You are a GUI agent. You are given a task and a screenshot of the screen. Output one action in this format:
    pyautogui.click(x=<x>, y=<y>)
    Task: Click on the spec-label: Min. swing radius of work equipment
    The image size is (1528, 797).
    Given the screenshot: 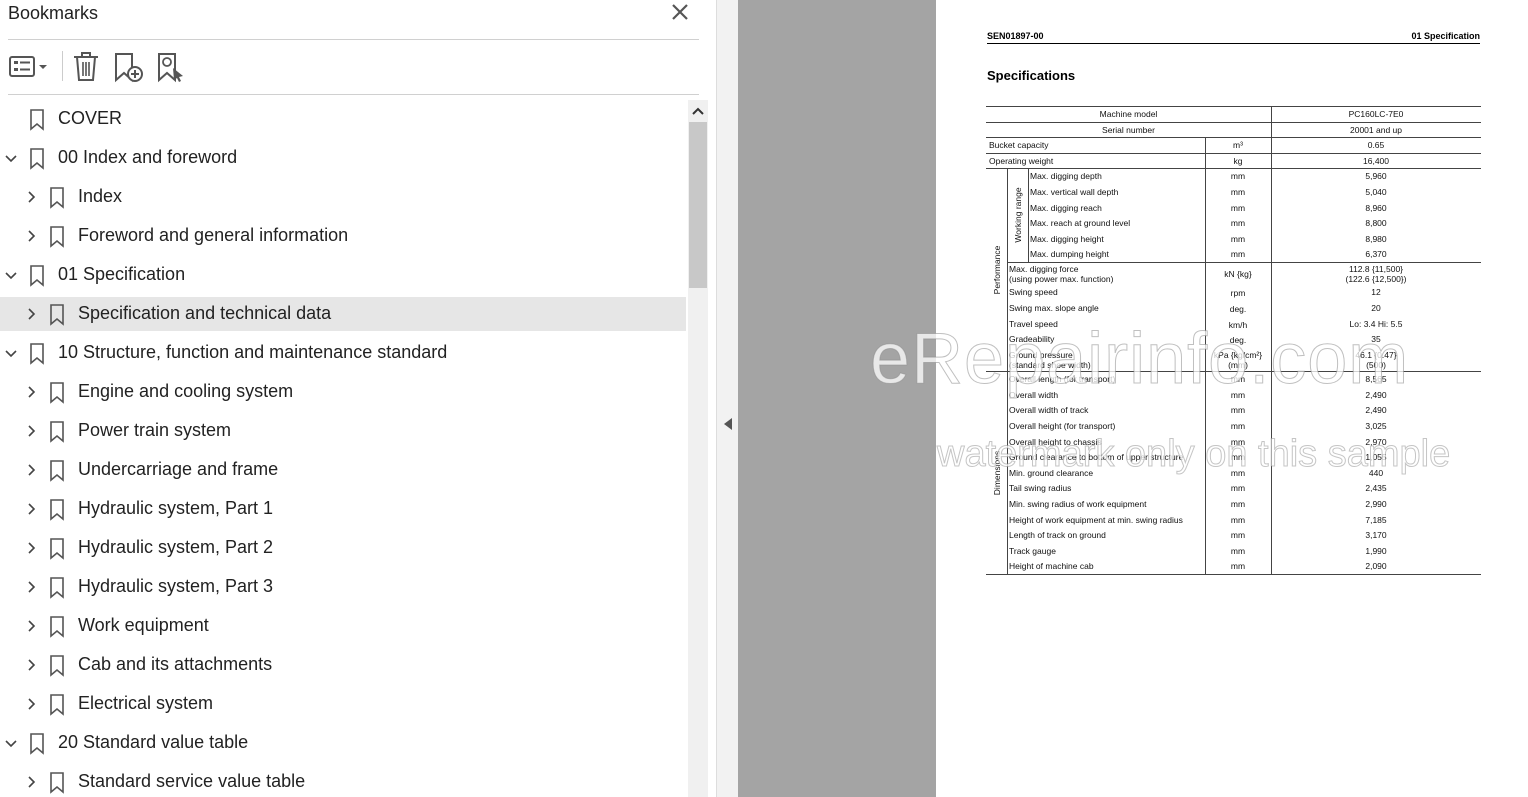 What is the action you would take?
    pyautogui.click(x=1078, y=504)
    